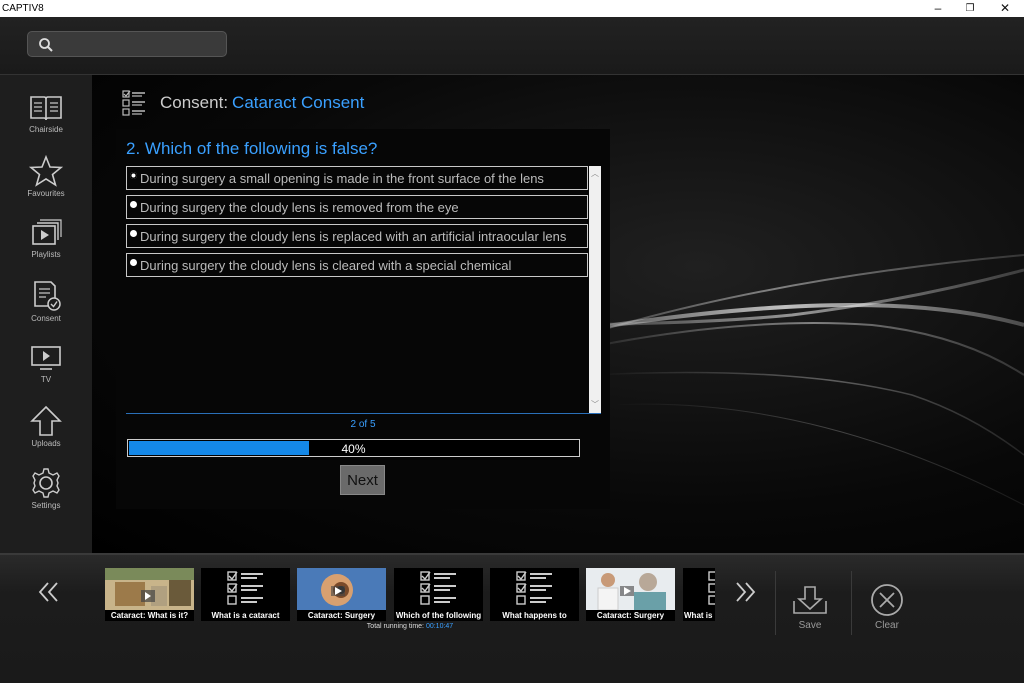 The image size is (1024, 683). I want to click on top-bar, so click(512, 46).